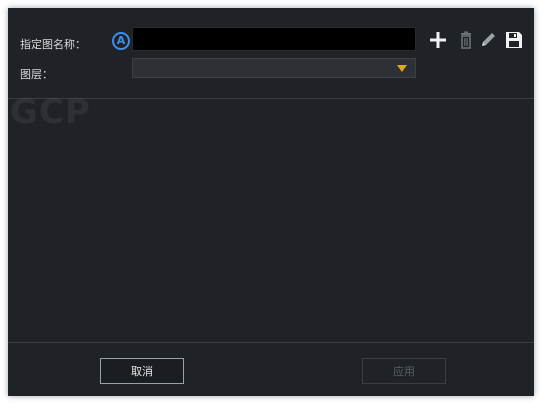 The width and height of the screenshot is (542, 404). I want to click on cancel-button: 取消, so click(142, 371).